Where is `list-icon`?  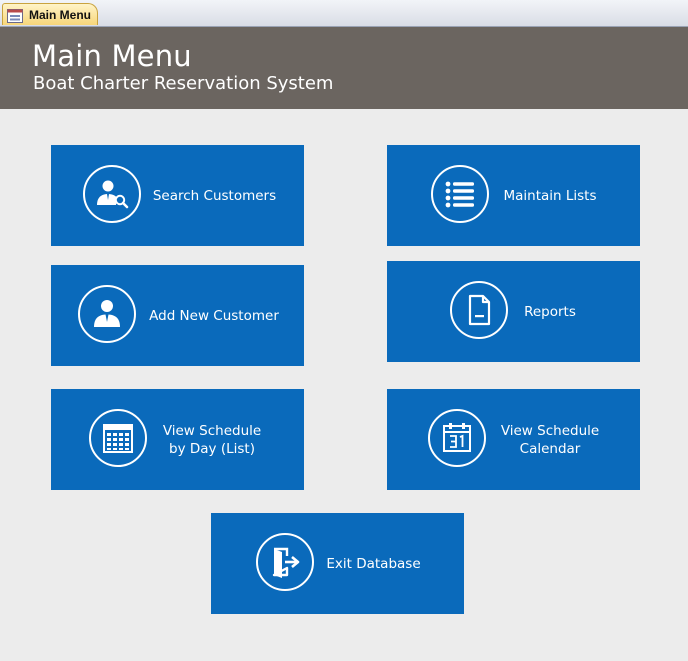 list-icon is located at coordinates (460, 194).